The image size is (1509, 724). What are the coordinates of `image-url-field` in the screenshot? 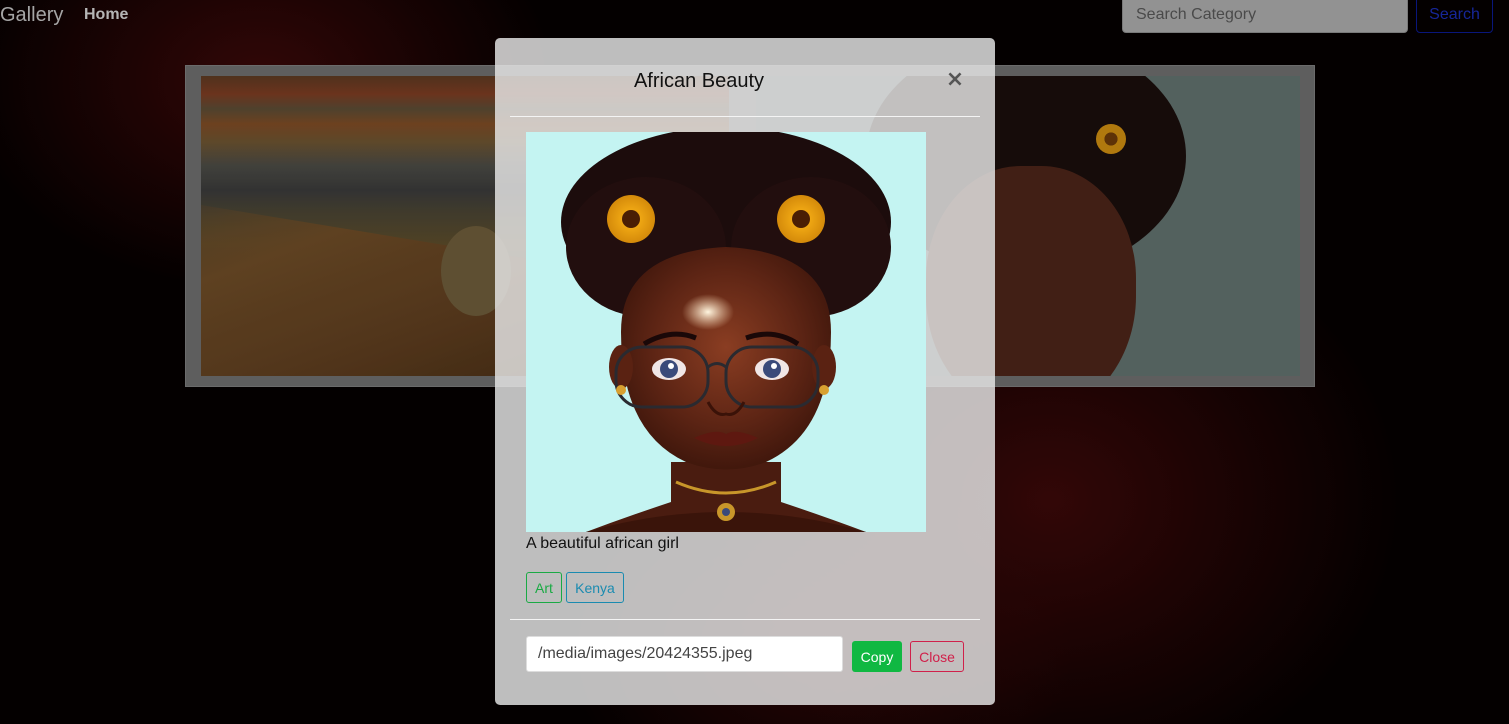 It's located at (684, 654).